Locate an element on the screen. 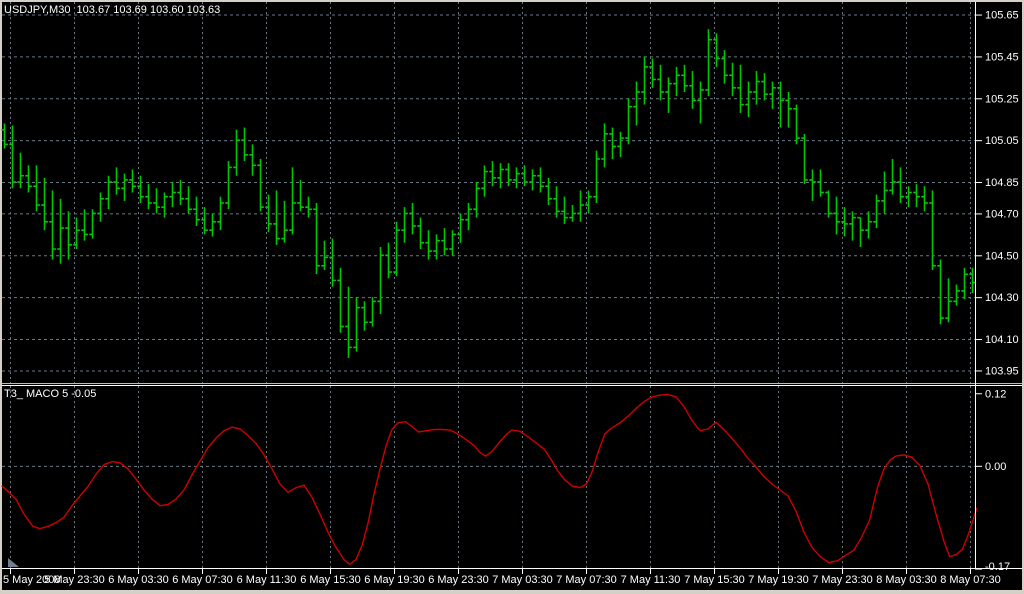 The width and height of the screenshot is (1024, 594). time-axis-label: 6 May 19:30 is located at coordinates (394, 580).